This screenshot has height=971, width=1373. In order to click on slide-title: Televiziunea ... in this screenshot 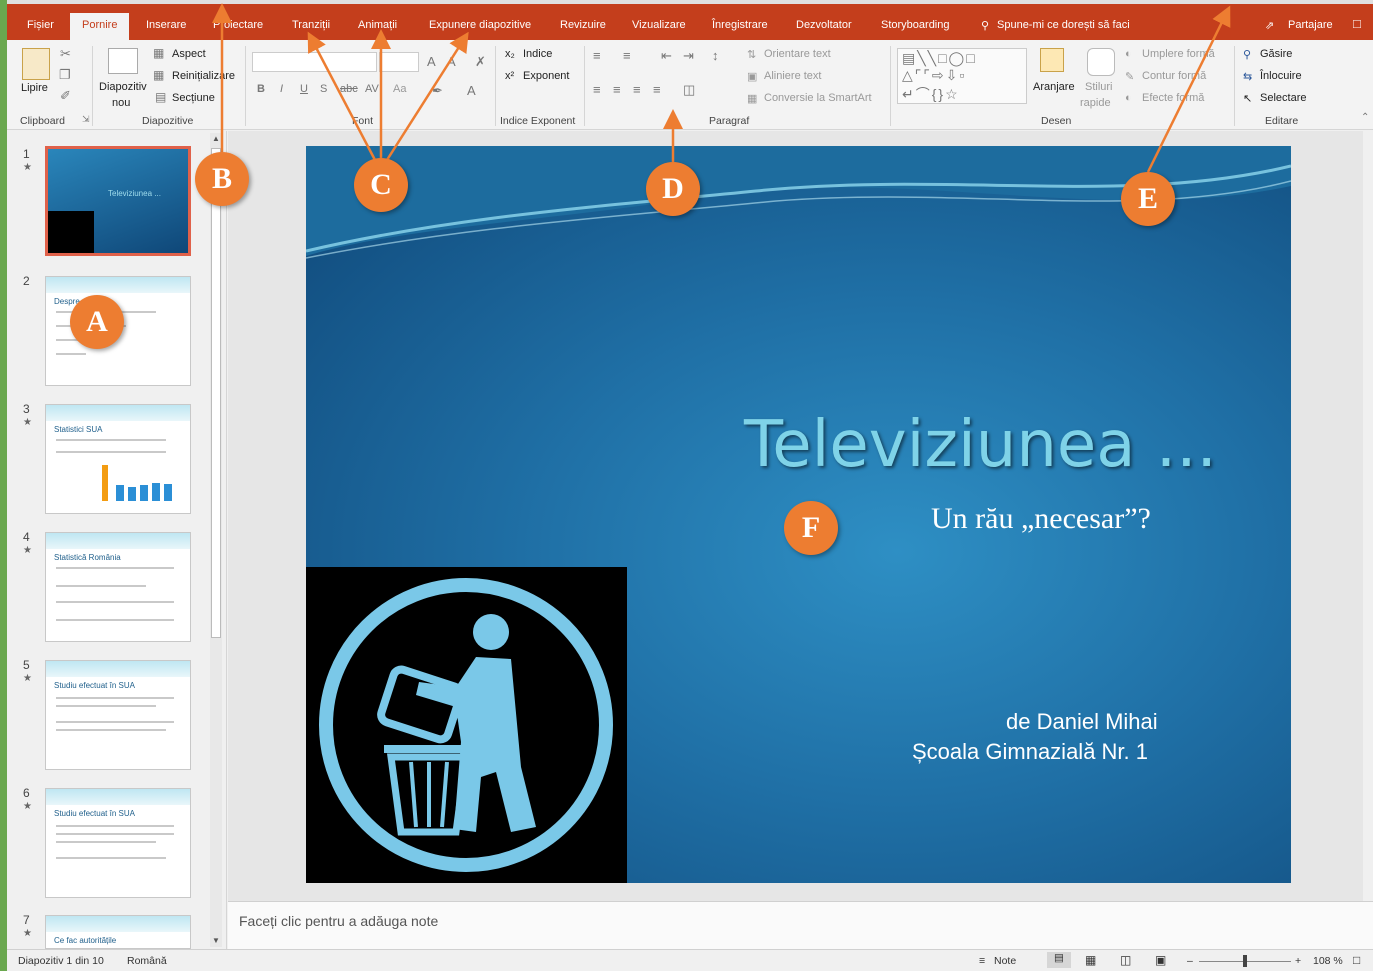, I will do `click(980, 445)`.